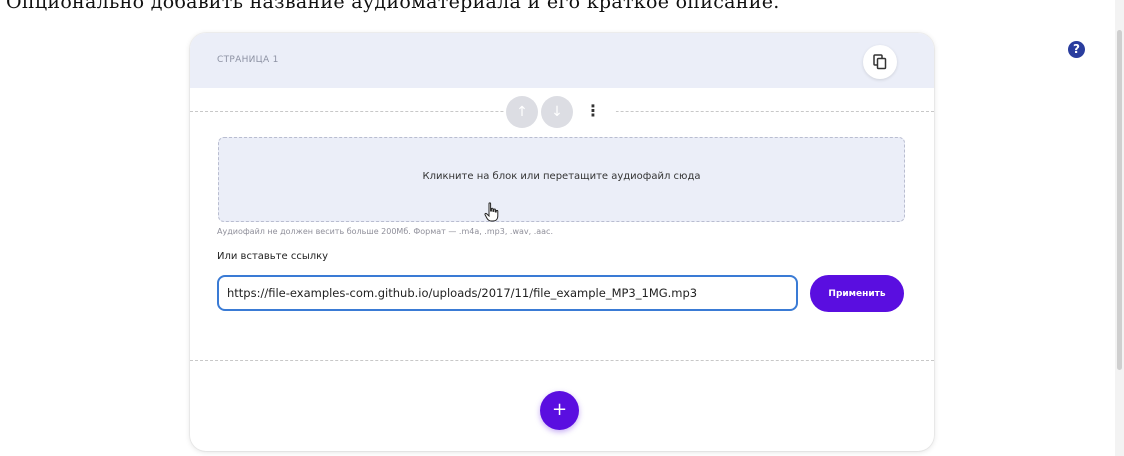 Image resolution: width=1124 pixels, height=456 pixels. I want to click on move-up-button: ↑, so click(522, 112).